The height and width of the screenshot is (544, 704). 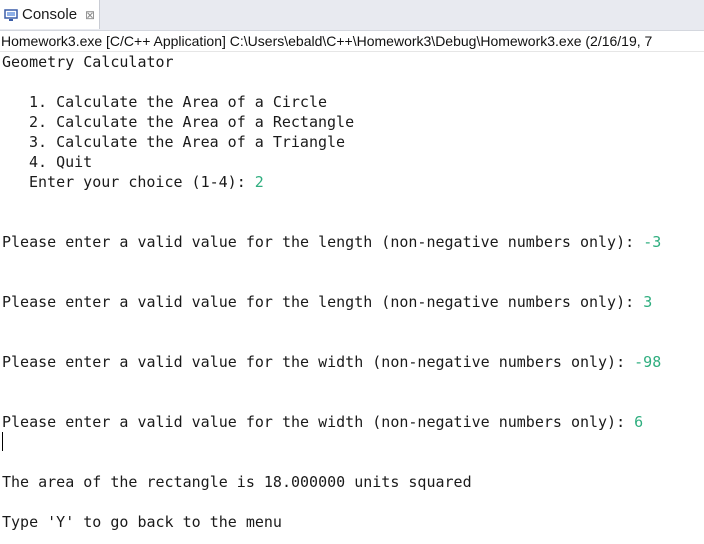 What do you see at coordinates (259, 182) in the screenshot?
I see `choice-input-value: 2` at bounding box center [259, 182].